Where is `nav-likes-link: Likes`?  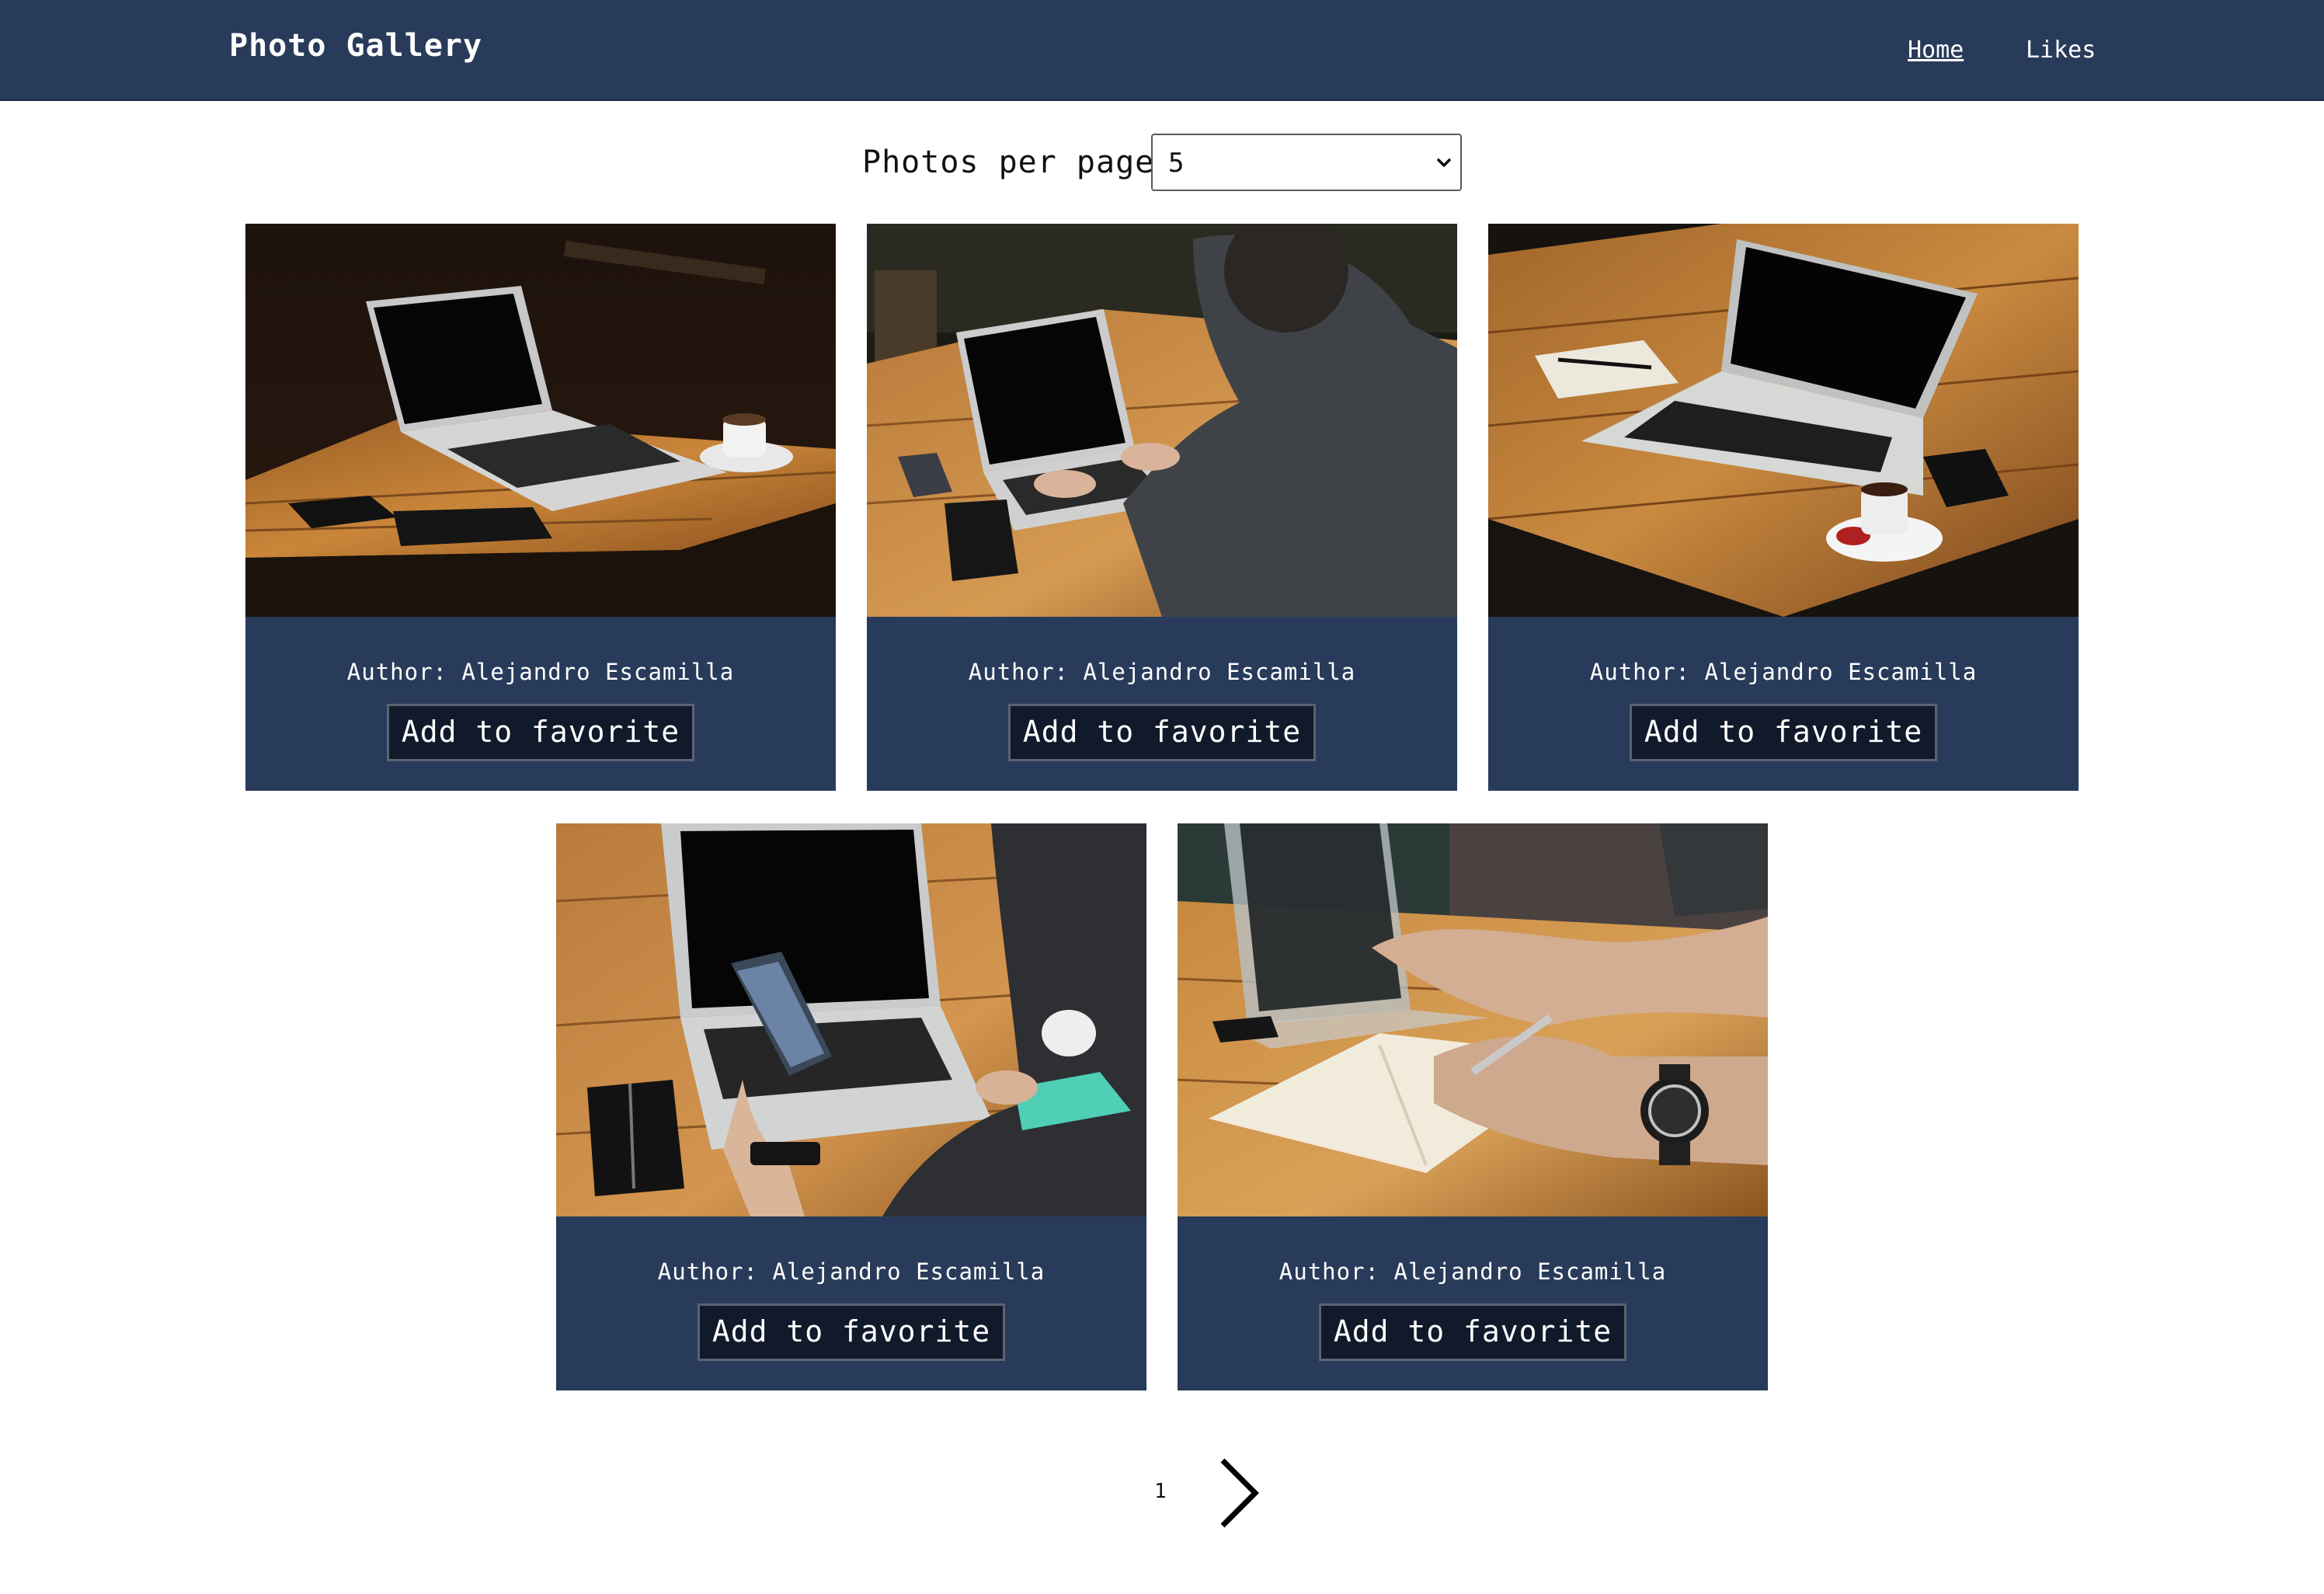 nav-likes-link: Likes is located at coordinates (2061, 50).